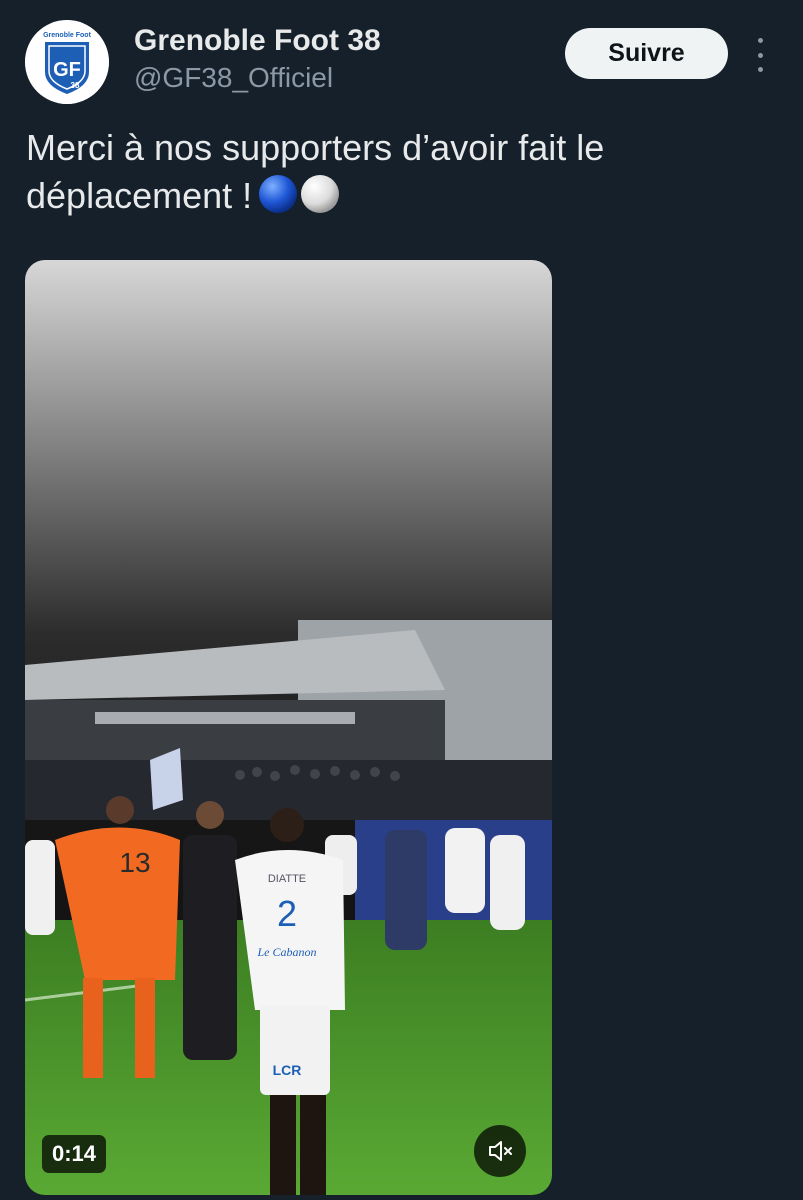  I want to click on mute-button, so click(500, 1151).